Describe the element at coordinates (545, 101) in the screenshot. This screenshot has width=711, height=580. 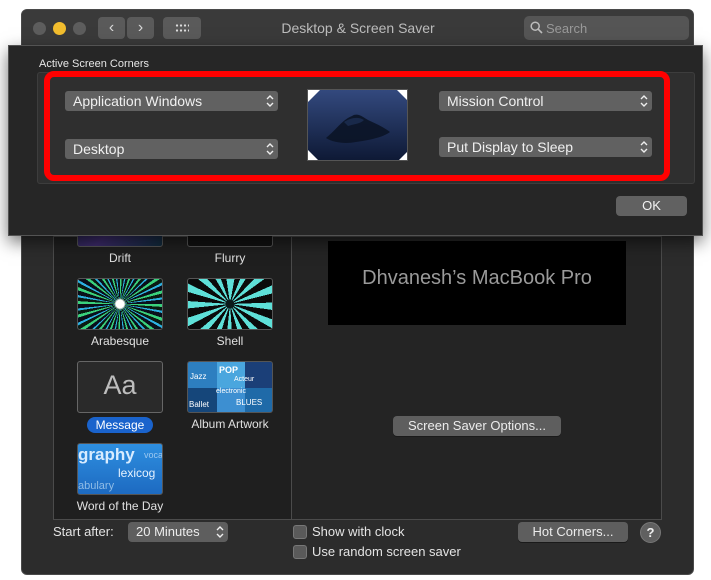
I see `top-right-corner-select: Mission Control` at that location.